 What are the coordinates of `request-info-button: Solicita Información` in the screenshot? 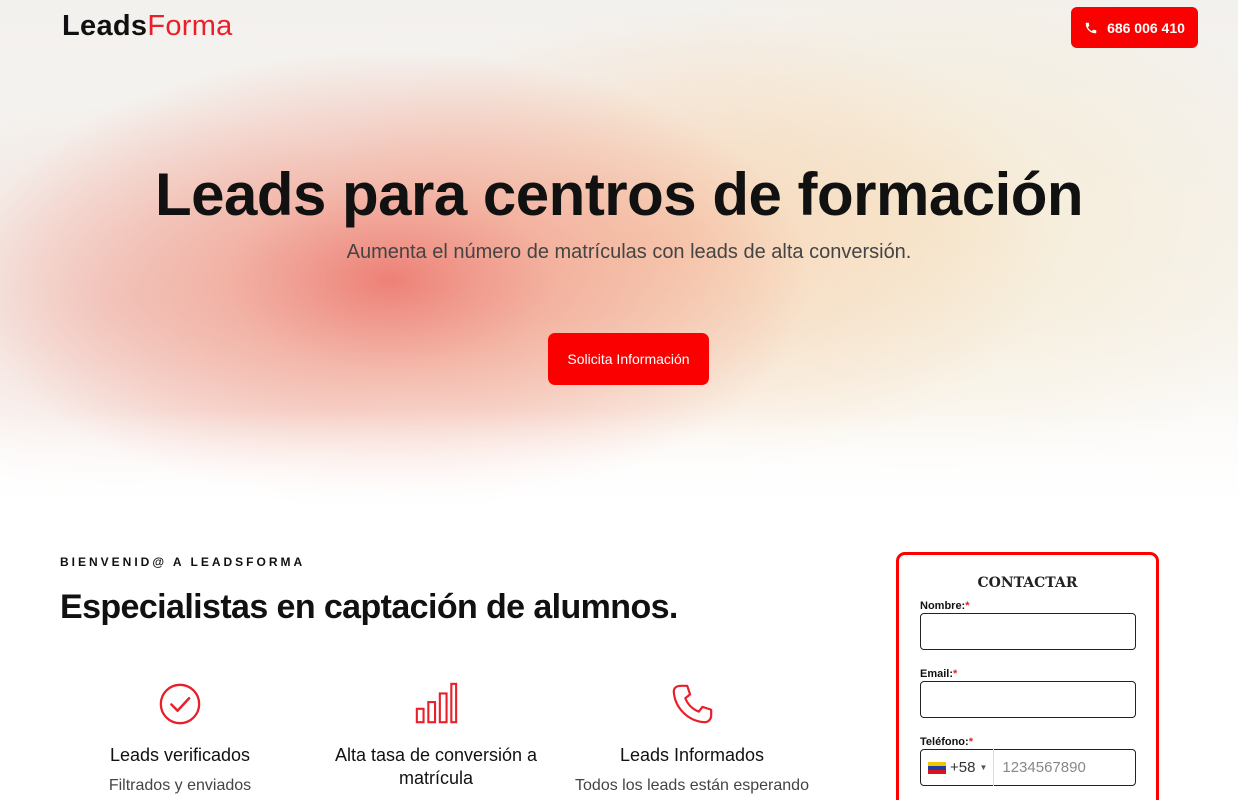 It's located at (628, 359).